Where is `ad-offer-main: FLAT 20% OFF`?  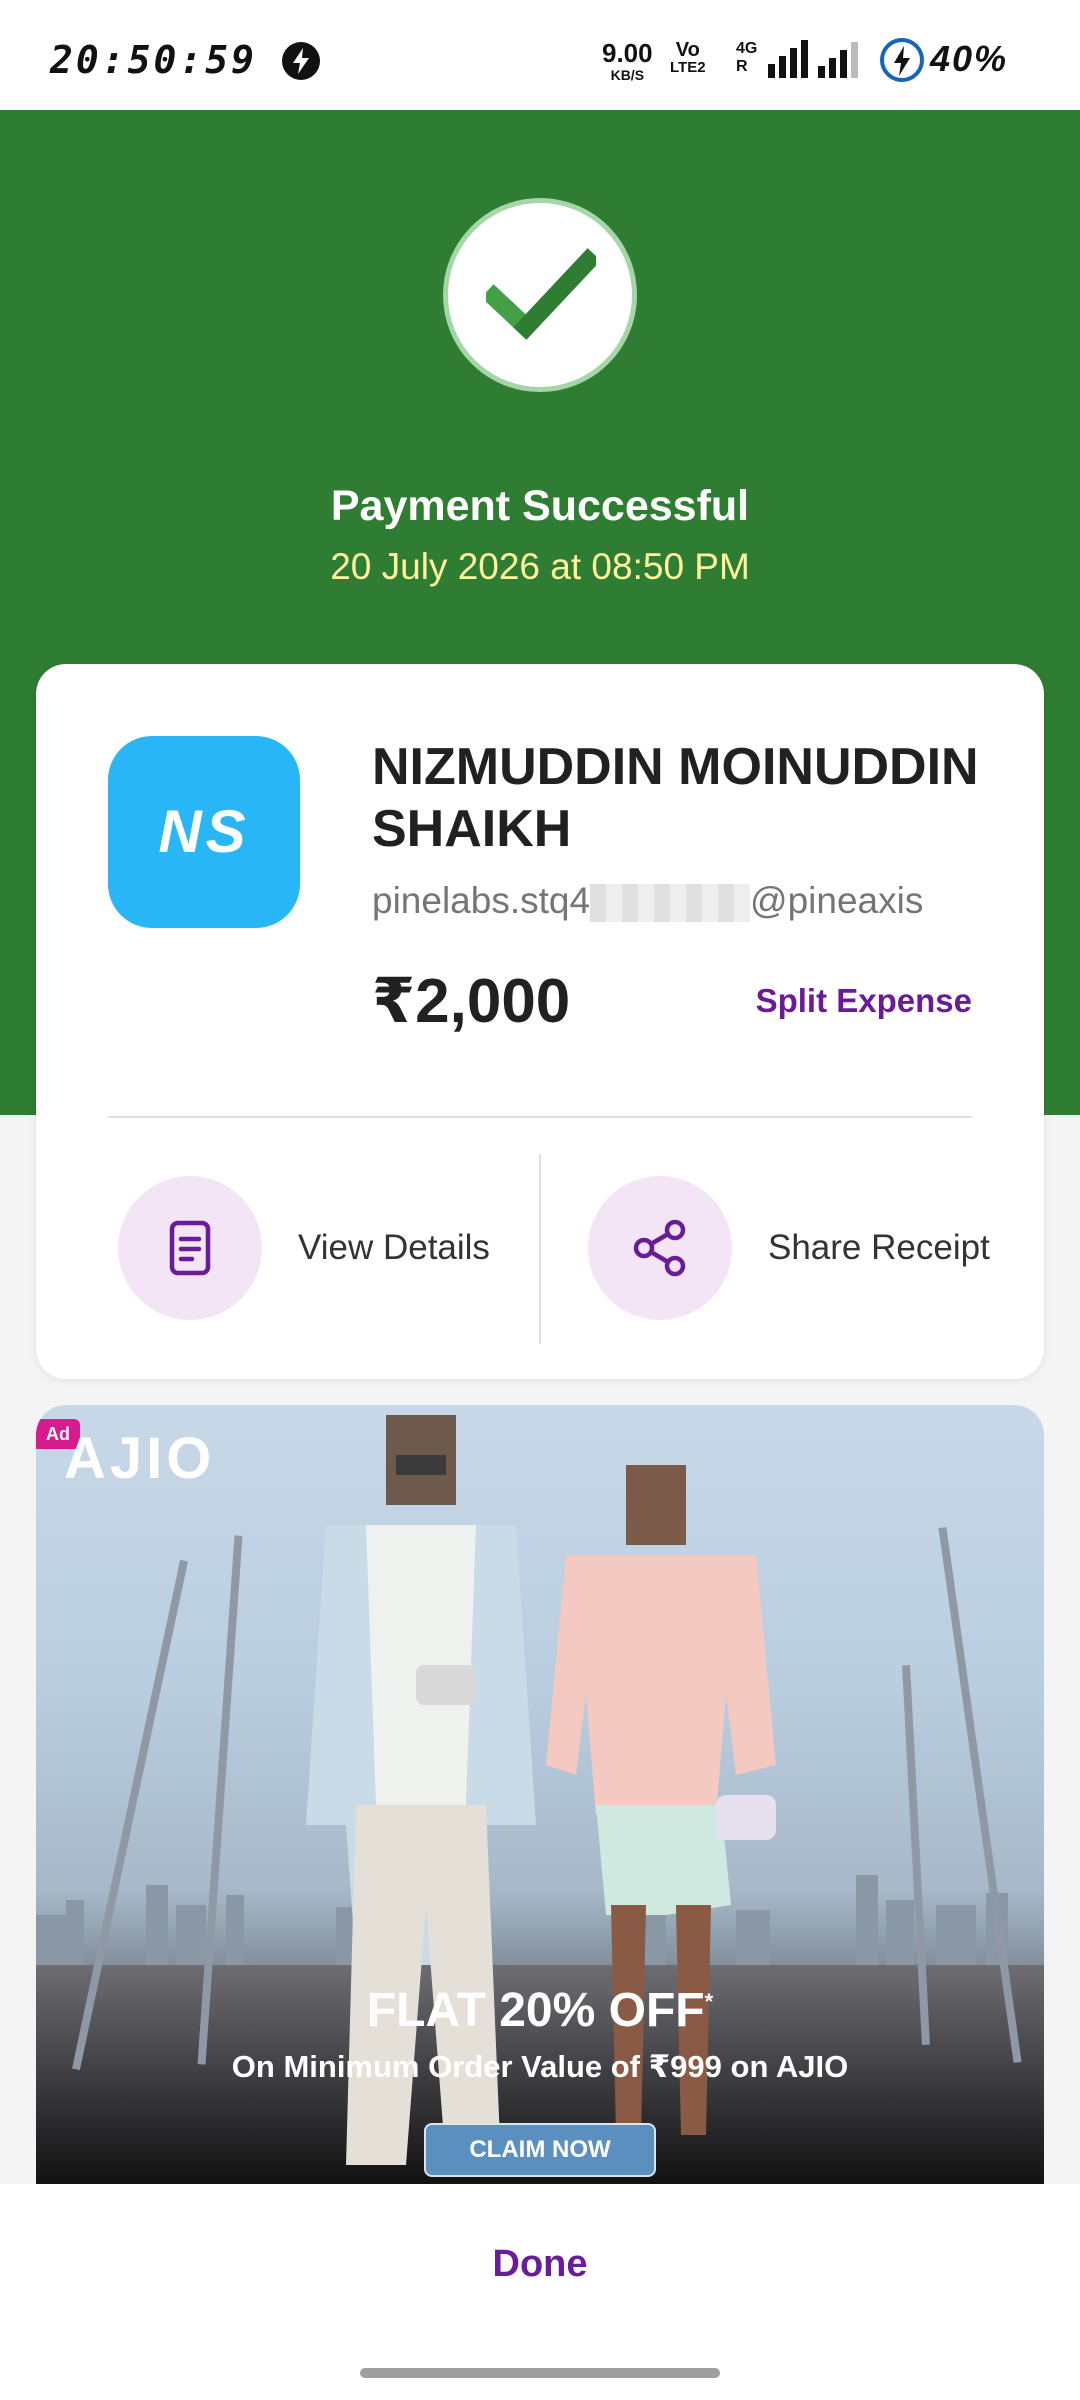
ad-offer-main: FLAT 20% OFF is located at coordinates (535, 2010).